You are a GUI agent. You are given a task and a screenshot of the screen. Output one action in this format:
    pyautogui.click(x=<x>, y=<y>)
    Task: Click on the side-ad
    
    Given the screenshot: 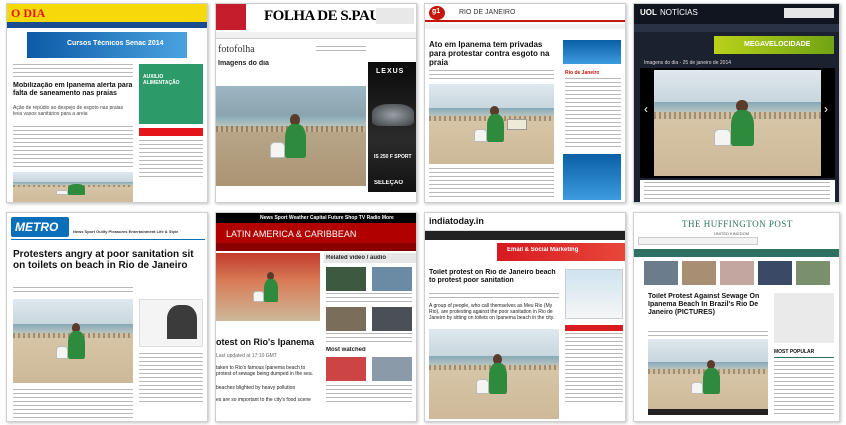 What is the action you would take?
    pyautogui.click(x=171, y=94)
    